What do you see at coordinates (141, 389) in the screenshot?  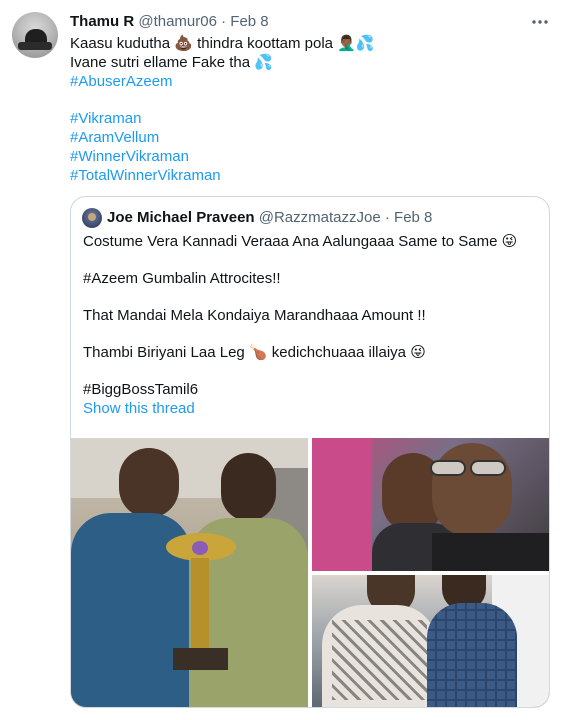 I see `quoted-hashtag: #BiggBossTamil6` at bounding box center [141, 389].